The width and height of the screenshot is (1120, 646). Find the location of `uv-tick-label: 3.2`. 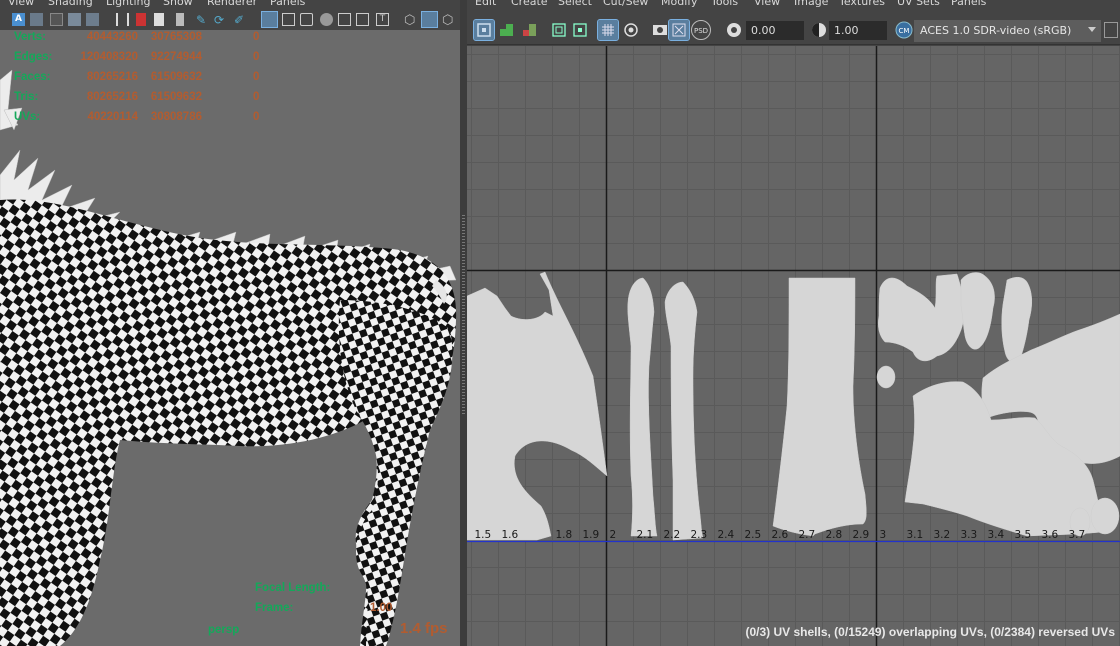

uv-tick-label: 3.2 is located at coordinates (942, 535).